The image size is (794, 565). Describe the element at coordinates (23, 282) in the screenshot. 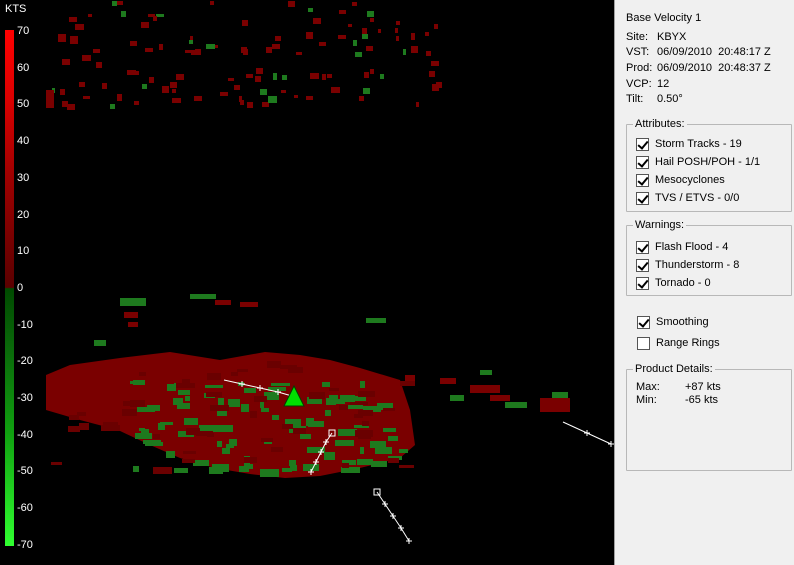

I see `velocity-color-scale: KTS 70 60 50 40 30 20 10 0 -10 -20 -30 -40 -50 -60 -70` at that location.